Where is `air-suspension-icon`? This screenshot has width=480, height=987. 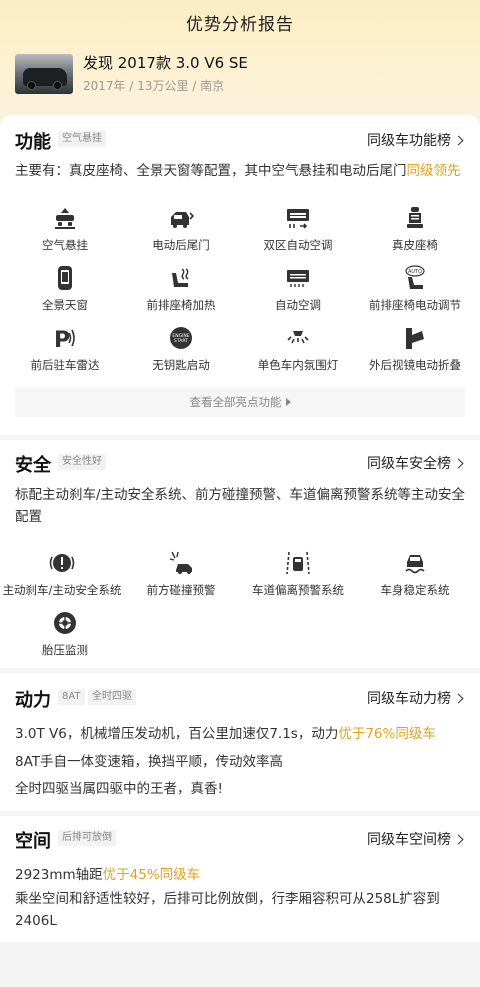
air-suspension-icon is located at coordinates (65, 218).